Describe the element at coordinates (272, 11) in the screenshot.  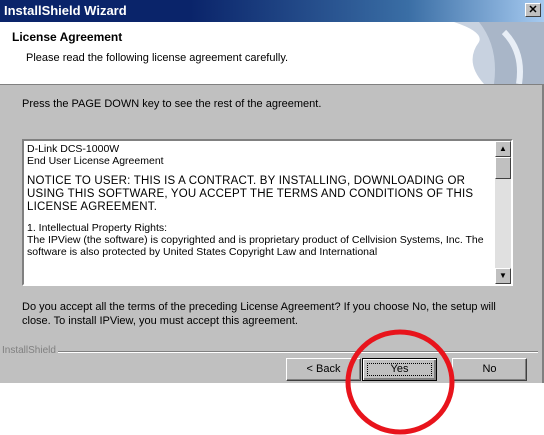
I see `title-bar: InstallShield Wizard ✕` at that location.